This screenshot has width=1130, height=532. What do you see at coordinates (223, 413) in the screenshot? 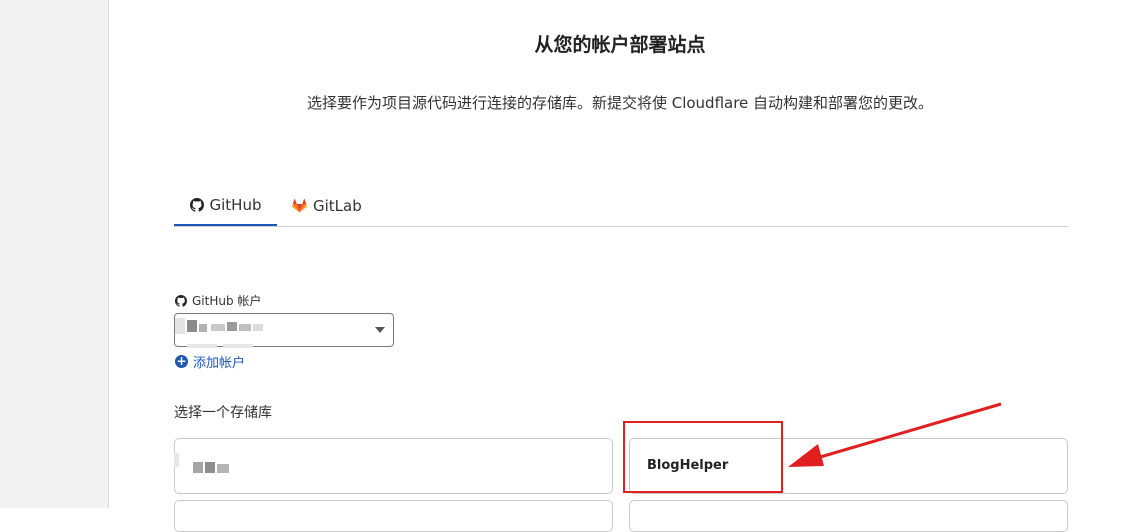
I see `repo-section-label: 选择一个存储库` at bounding box center [223, 413].